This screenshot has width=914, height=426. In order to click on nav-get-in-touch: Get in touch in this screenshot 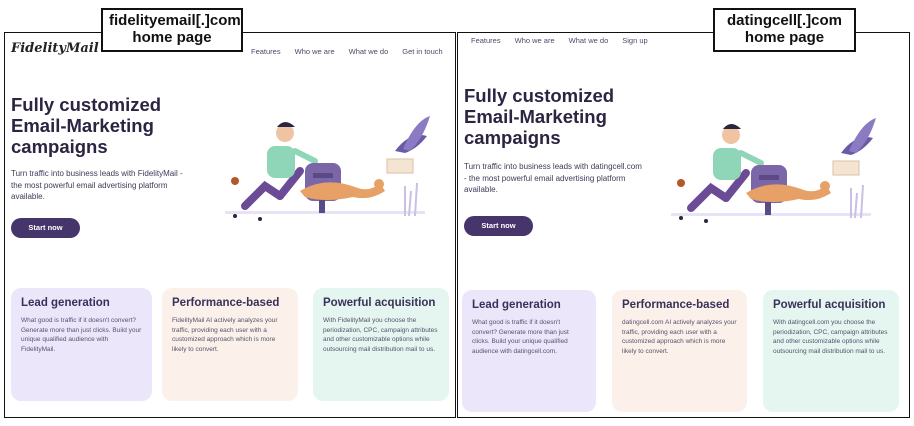, I will do `click(422, 51)`.